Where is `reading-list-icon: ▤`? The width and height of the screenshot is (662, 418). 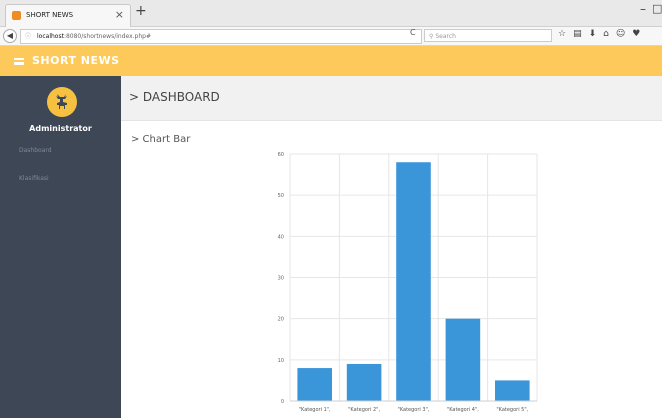
reading-list-icon: ▤ is located at coordinates (581, 34).